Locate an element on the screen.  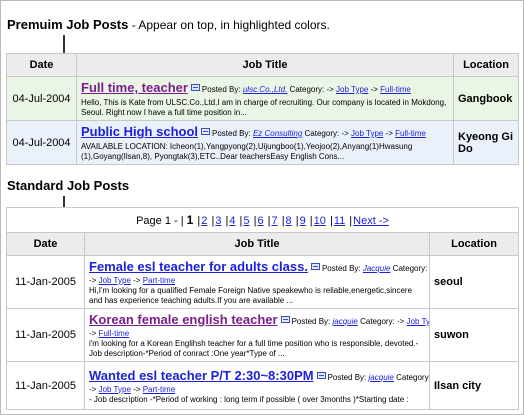
page-link: 10 is located at coordinates (320, 221).